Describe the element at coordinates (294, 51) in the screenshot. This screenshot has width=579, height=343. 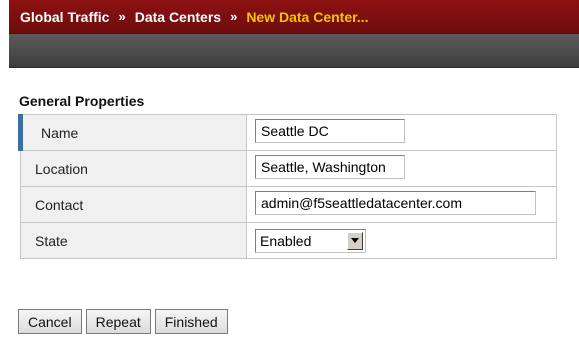
I see `toolbar` at that location.